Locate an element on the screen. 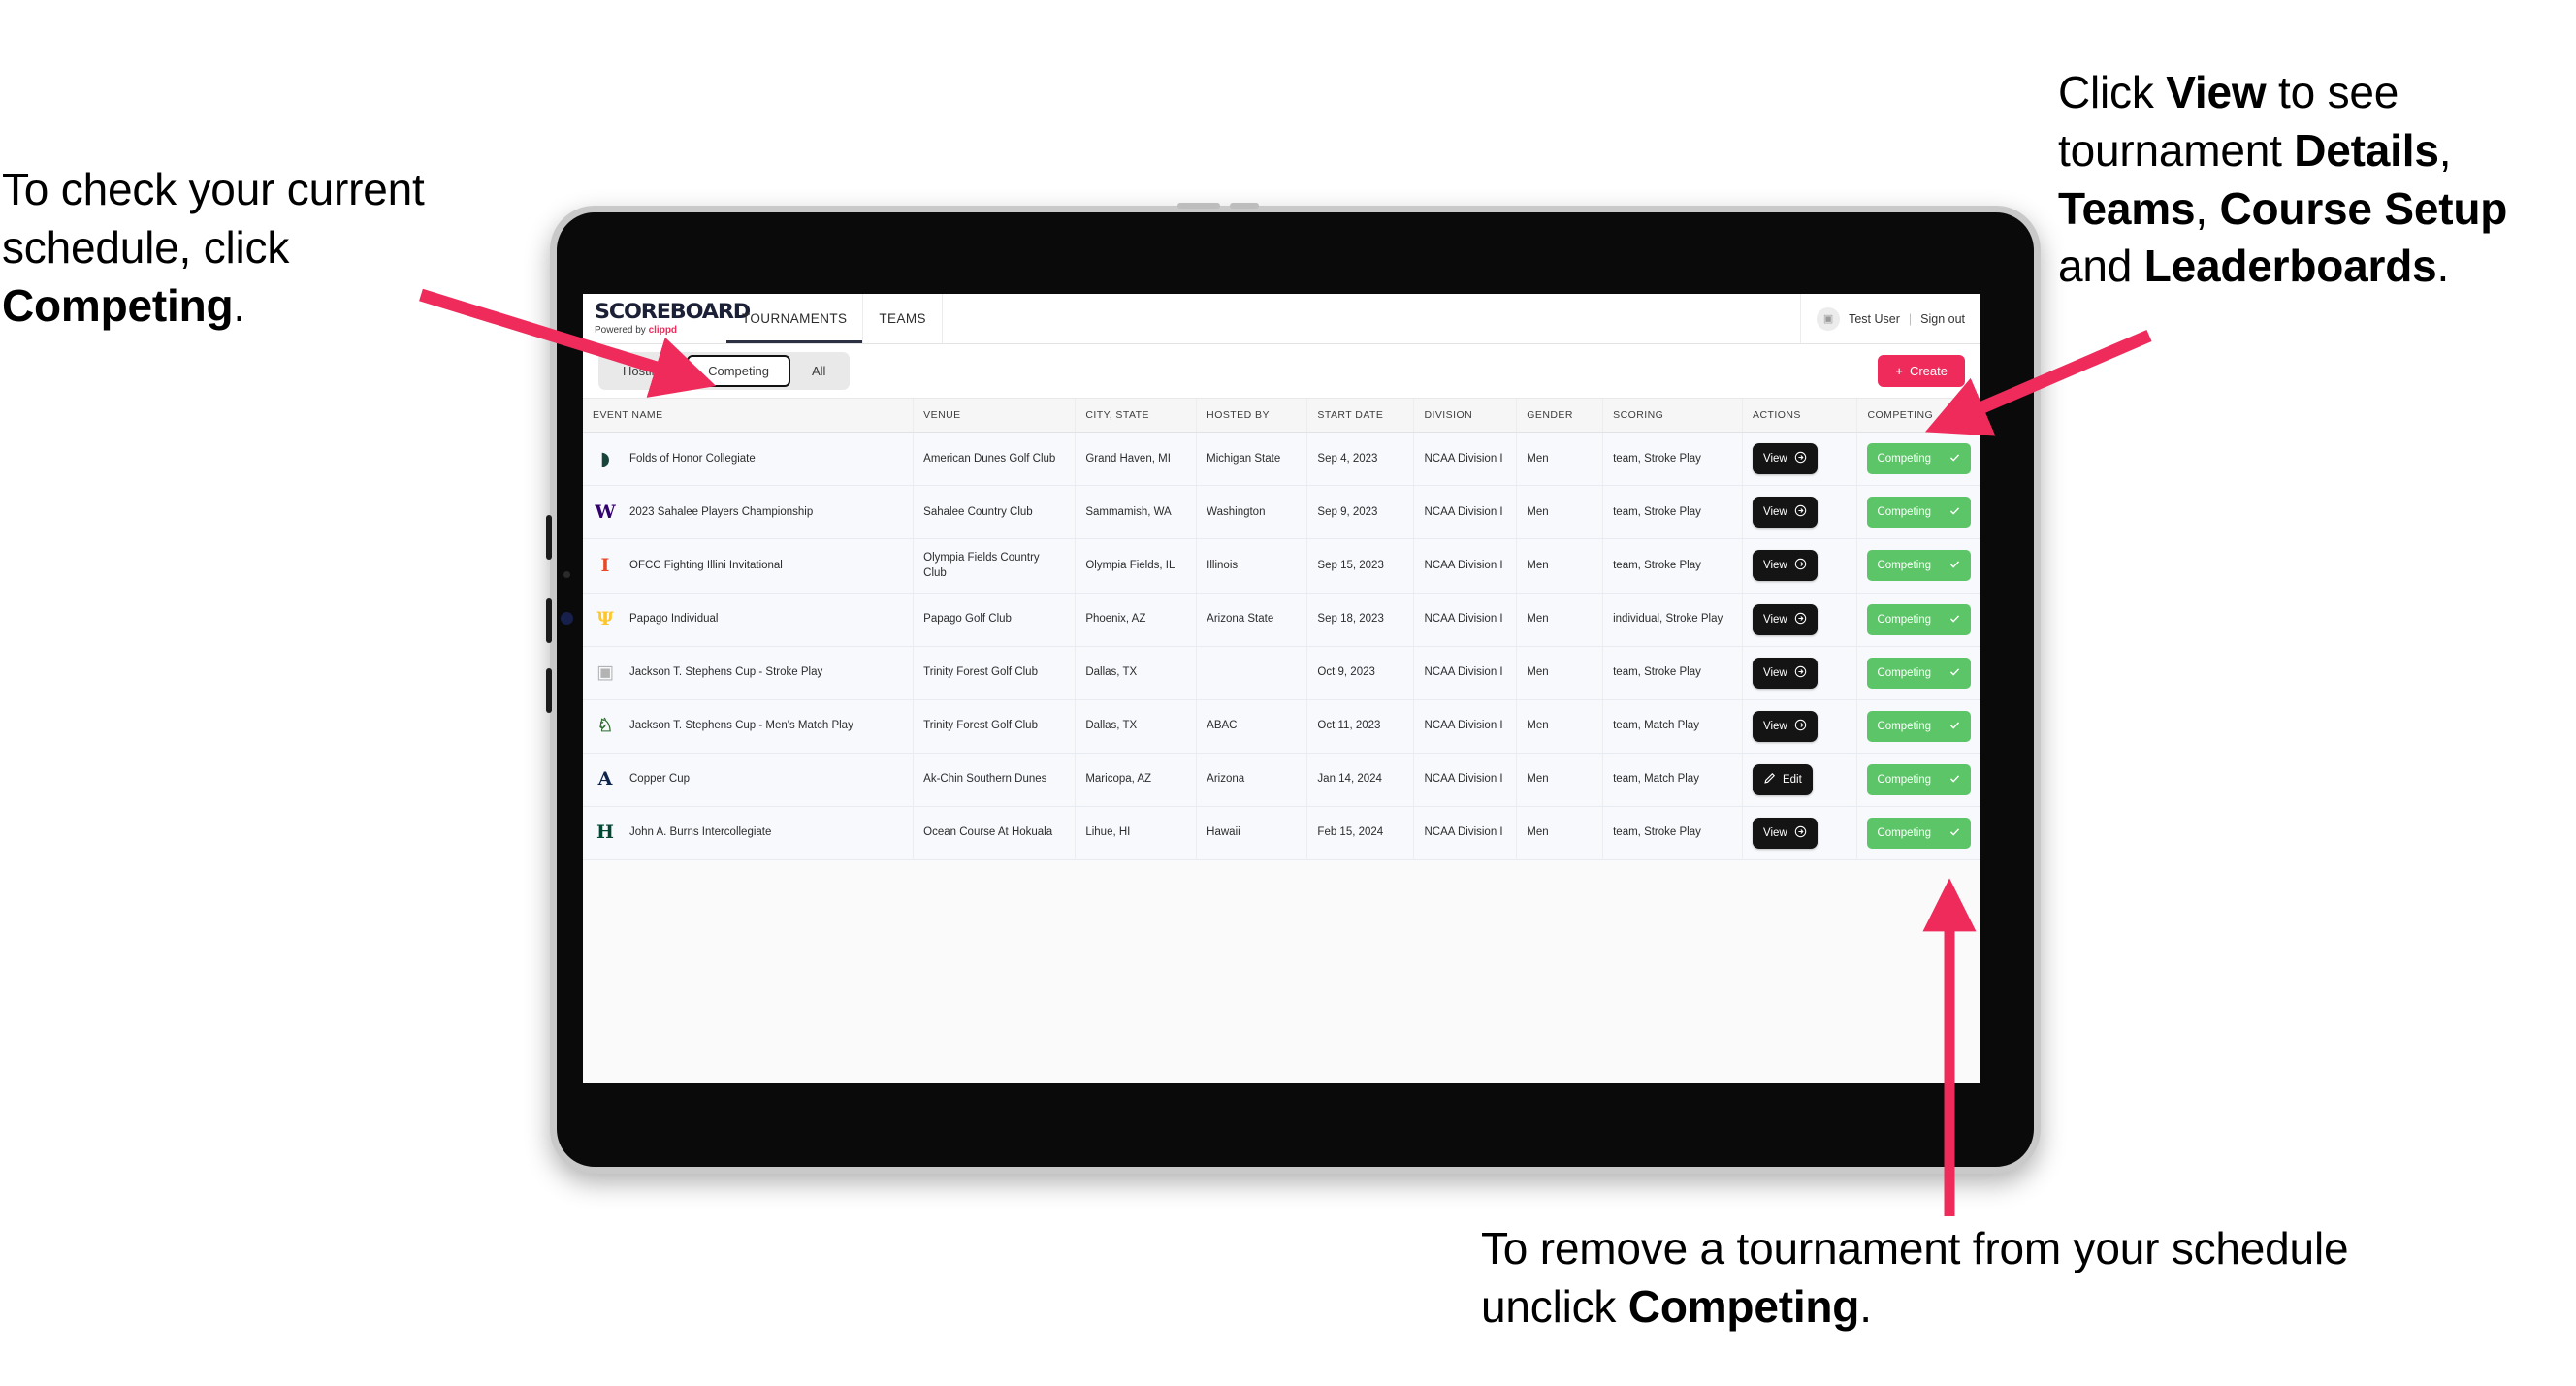 This screenshot has width=2576, height=1386. annotation-right-view-bold: View is located at coordinates (2216, 92).